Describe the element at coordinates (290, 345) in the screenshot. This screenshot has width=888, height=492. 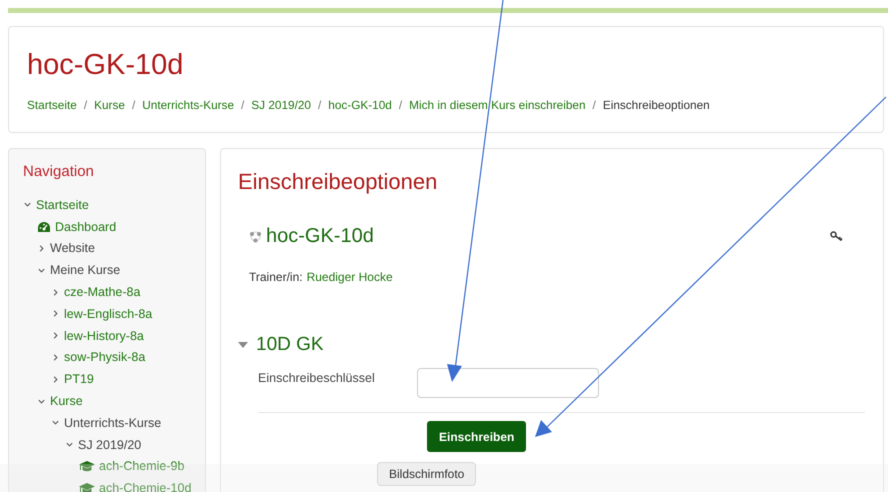
I see `enrol-section-title: 10D GK` at that location.